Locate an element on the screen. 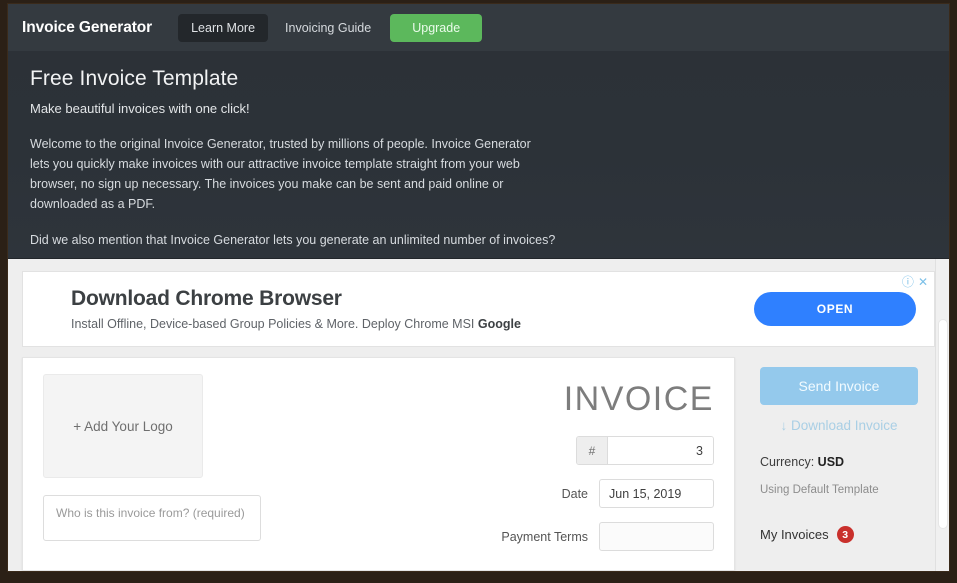  payment-terms-label: Payment Terms is located at coordinates (544, 536).